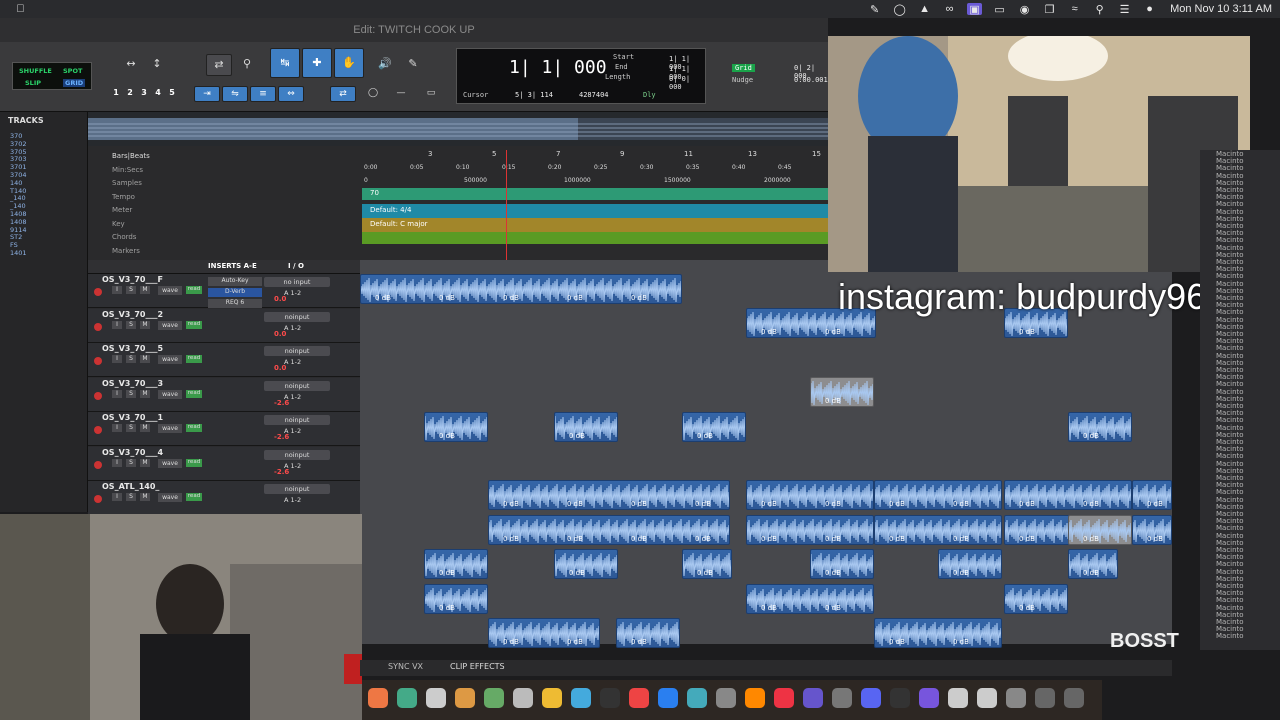  I want to click on script-icon: ✎, so click(874, 9).